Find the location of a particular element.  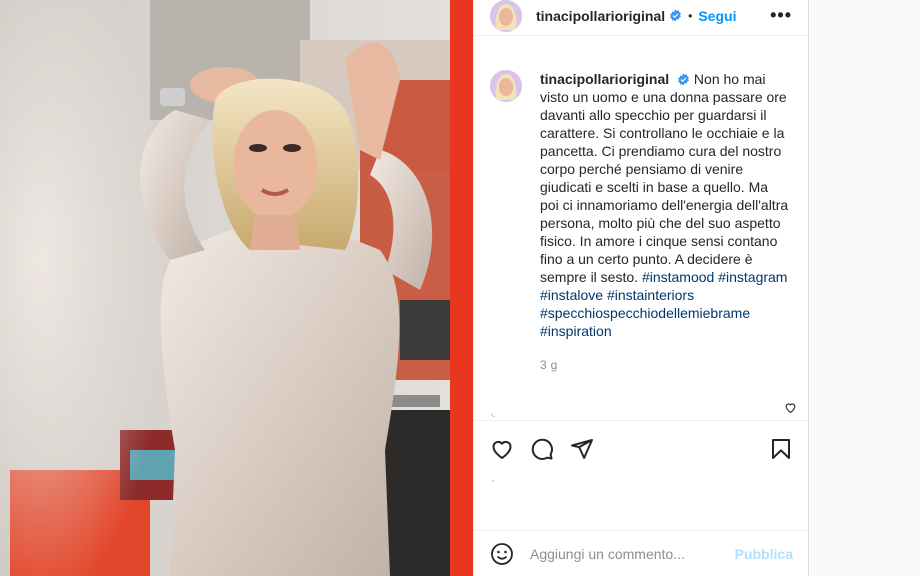

more-options-icon: ••• is located at coordinates (781, 15).